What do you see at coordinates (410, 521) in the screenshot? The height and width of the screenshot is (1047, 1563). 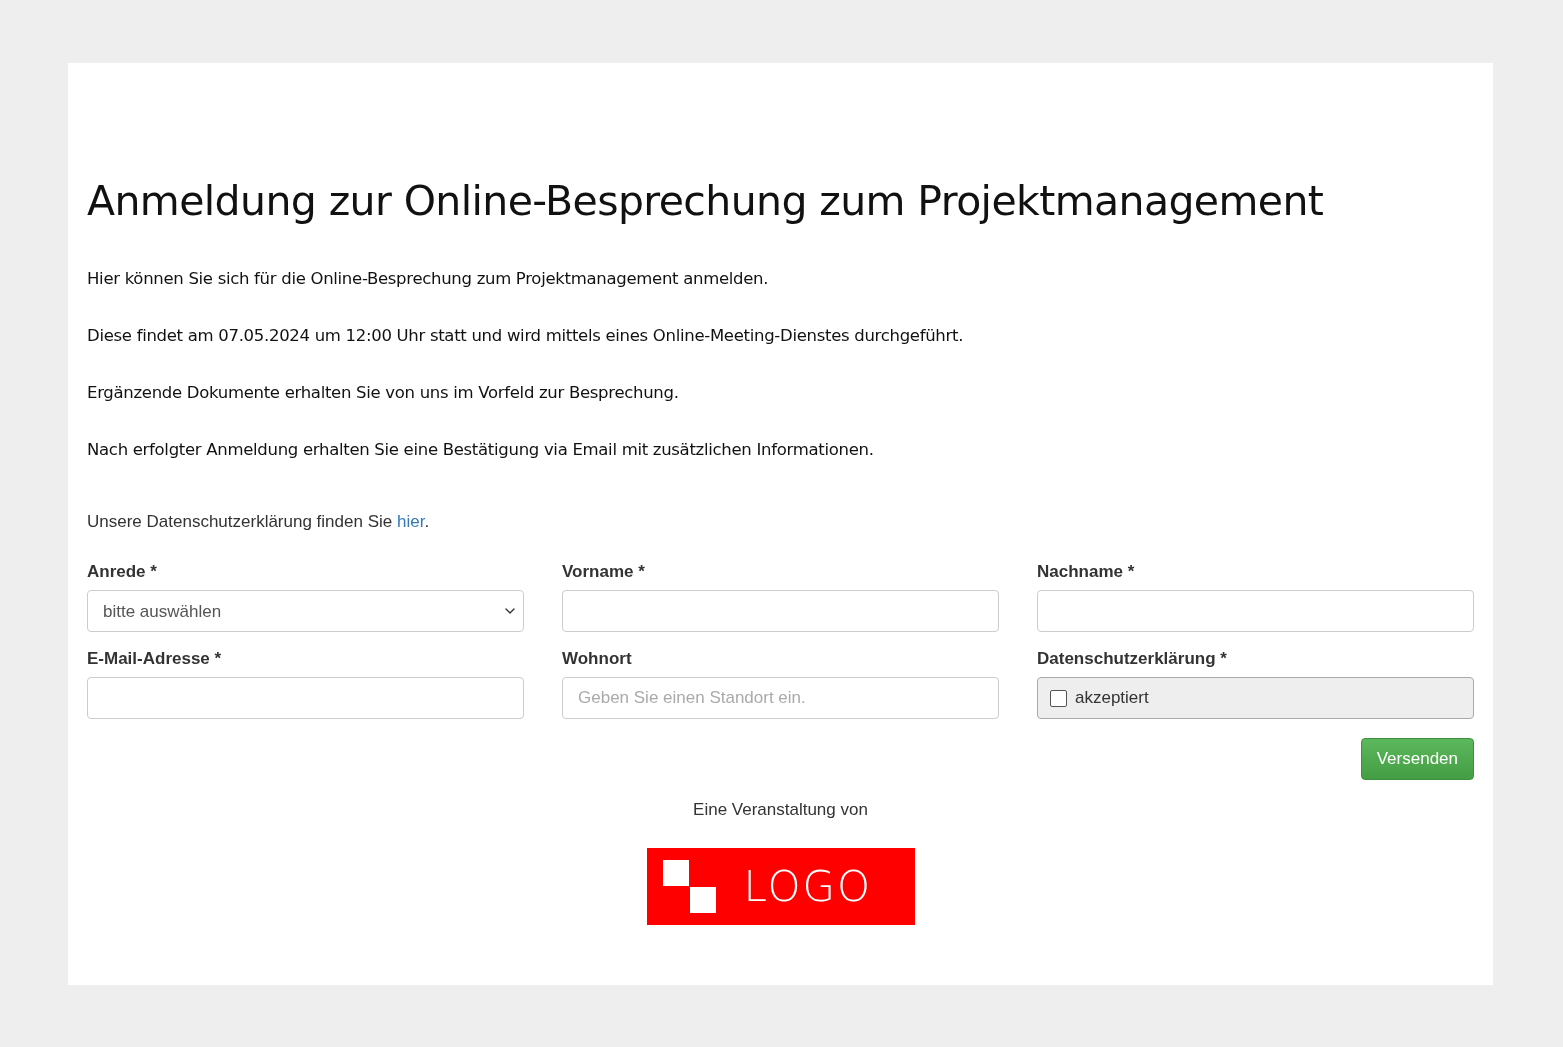 I see `privacy-link: hier` at bounding box center [410, 521].